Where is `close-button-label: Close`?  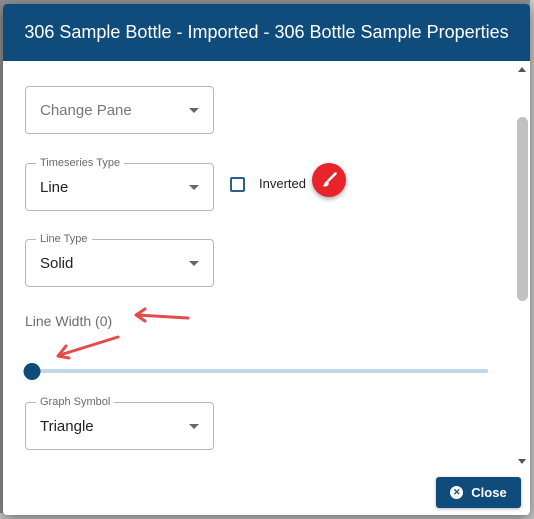 close-button-label: Close is located at coordinates (489, 492).